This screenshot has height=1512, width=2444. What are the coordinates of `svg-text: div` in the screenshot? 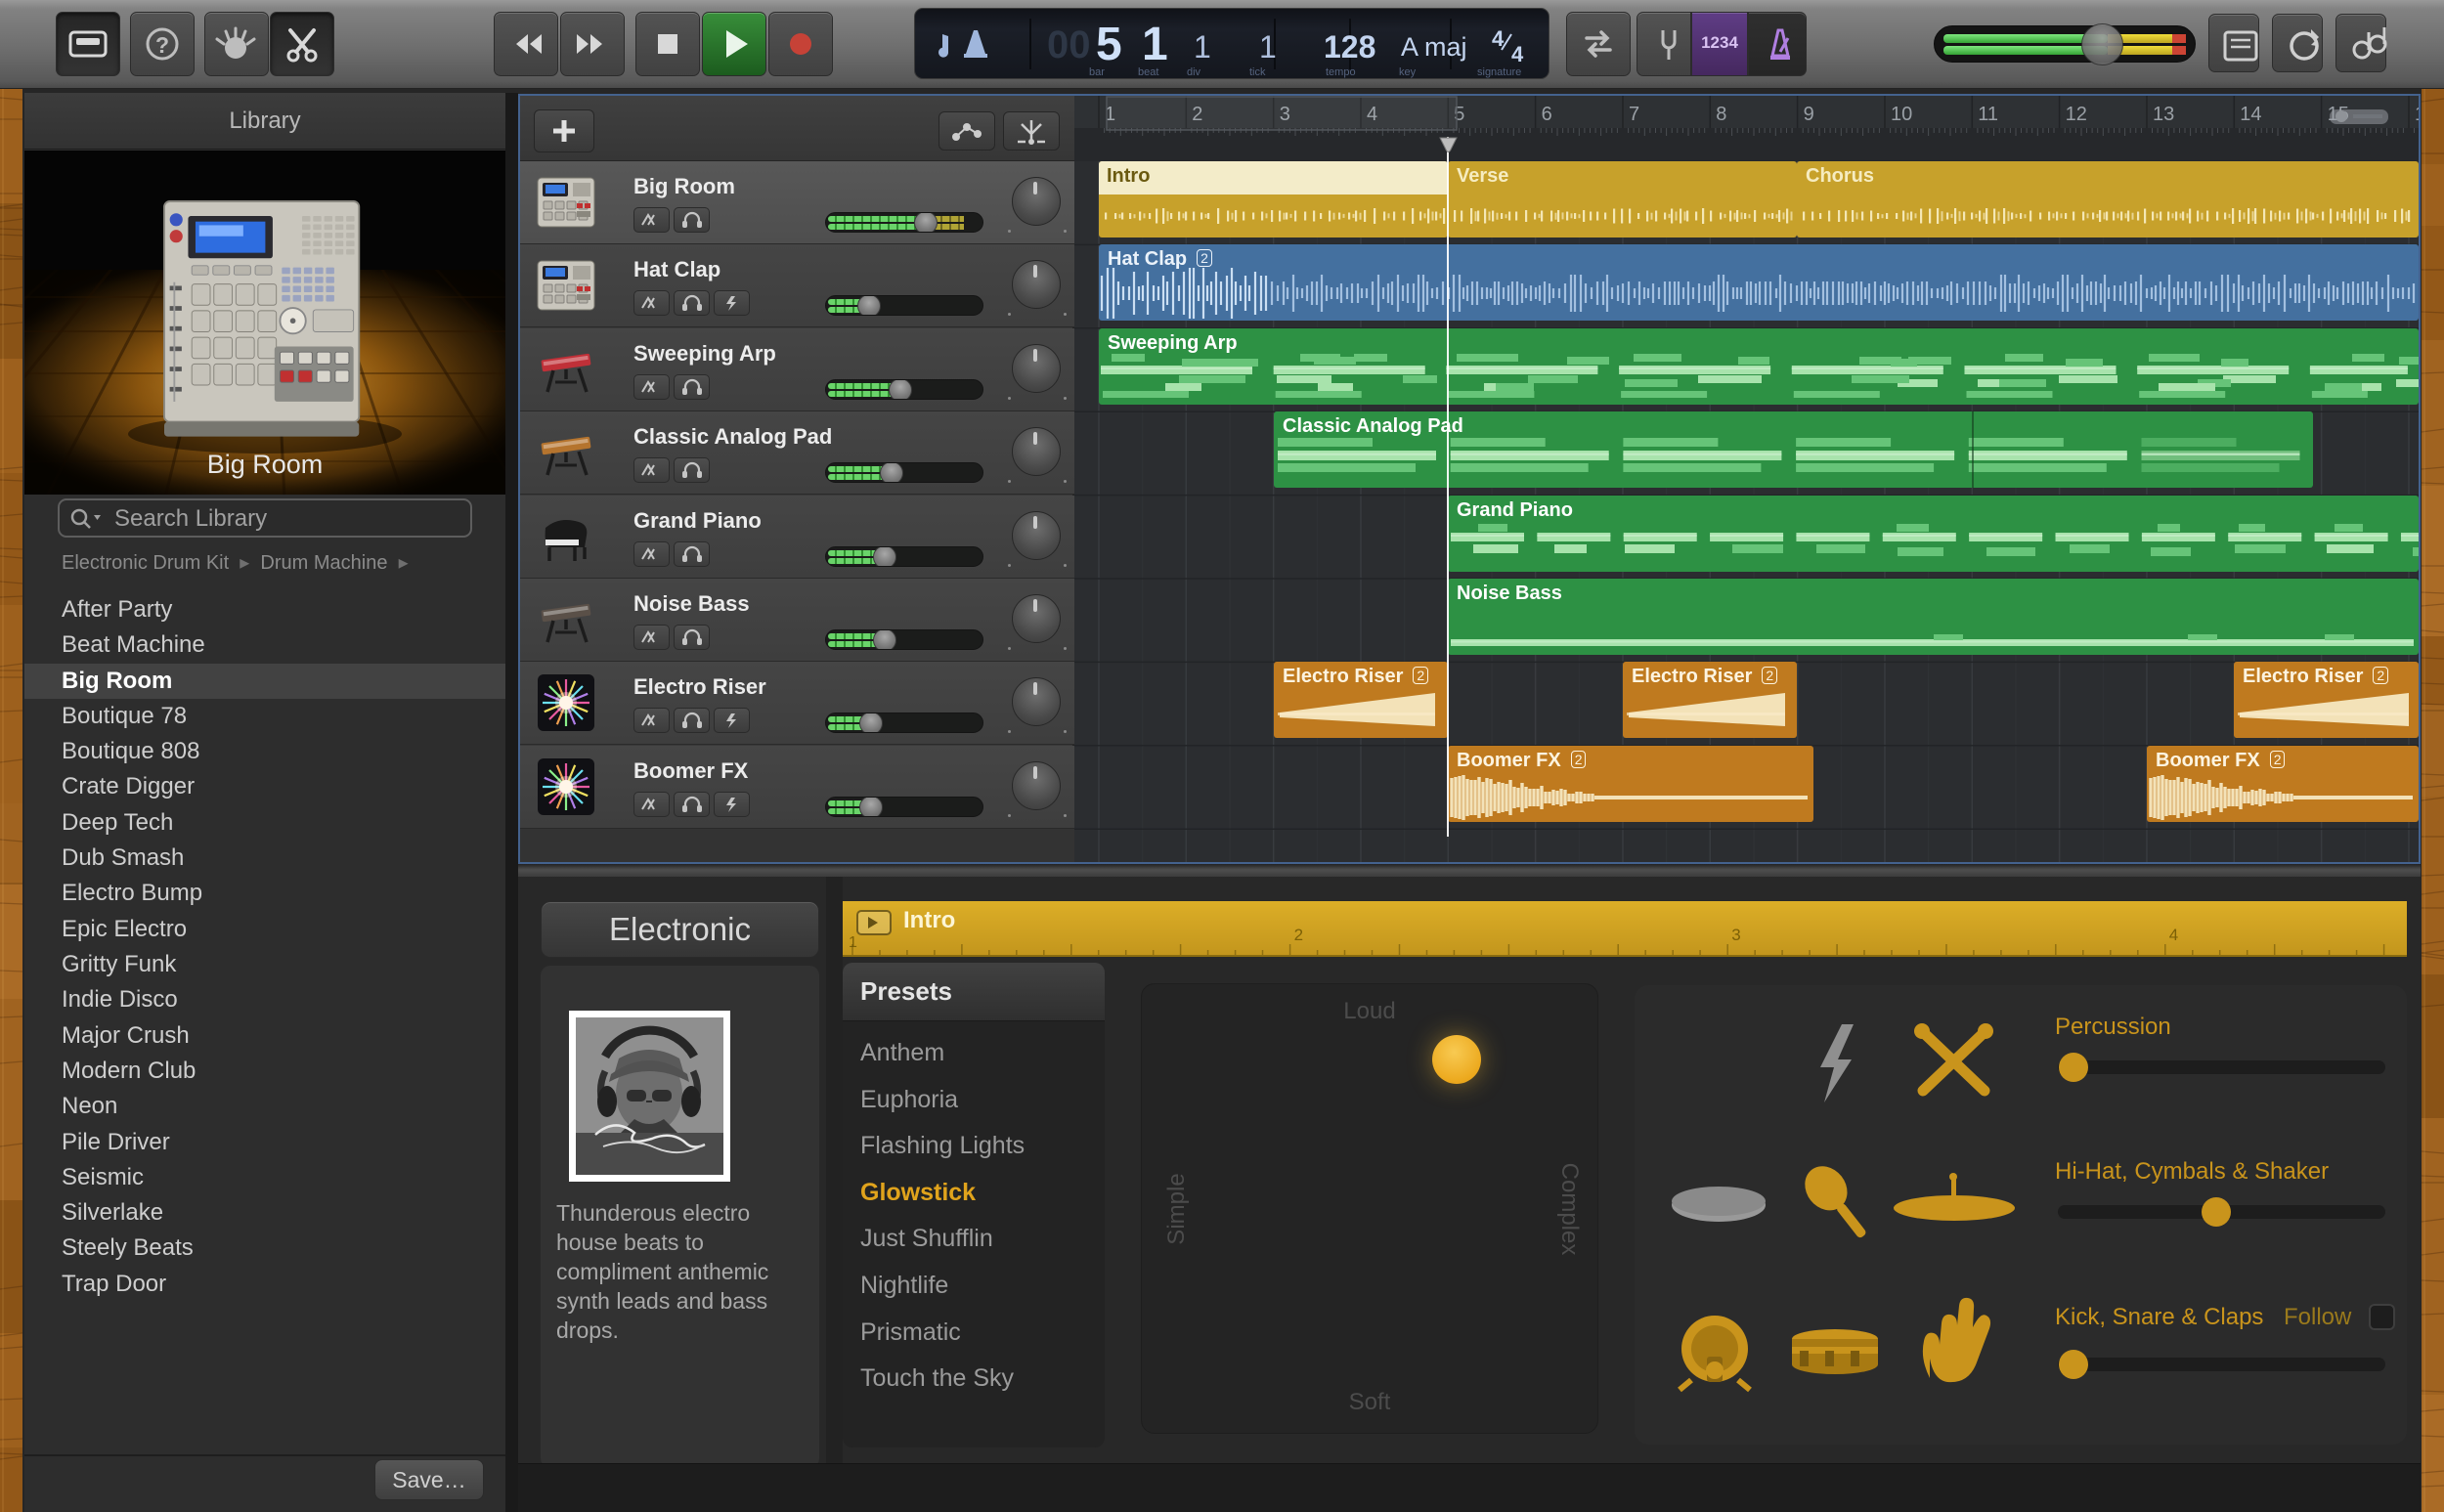 It's located at (1194, 72).